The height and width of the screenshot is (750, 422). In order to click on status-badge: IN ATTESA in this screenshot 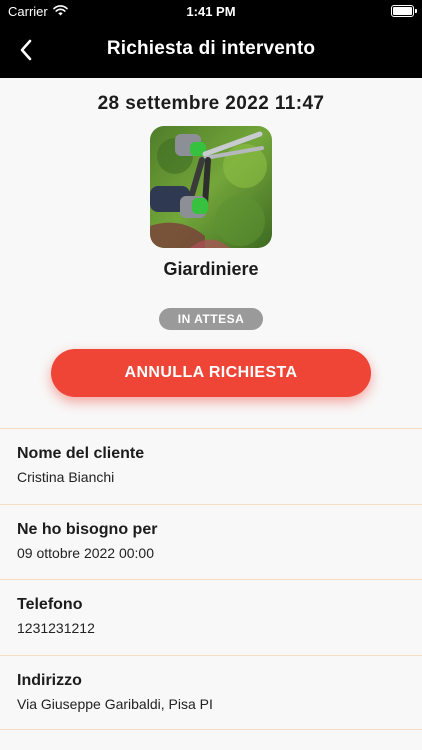, I will do `click(211, 319)`.